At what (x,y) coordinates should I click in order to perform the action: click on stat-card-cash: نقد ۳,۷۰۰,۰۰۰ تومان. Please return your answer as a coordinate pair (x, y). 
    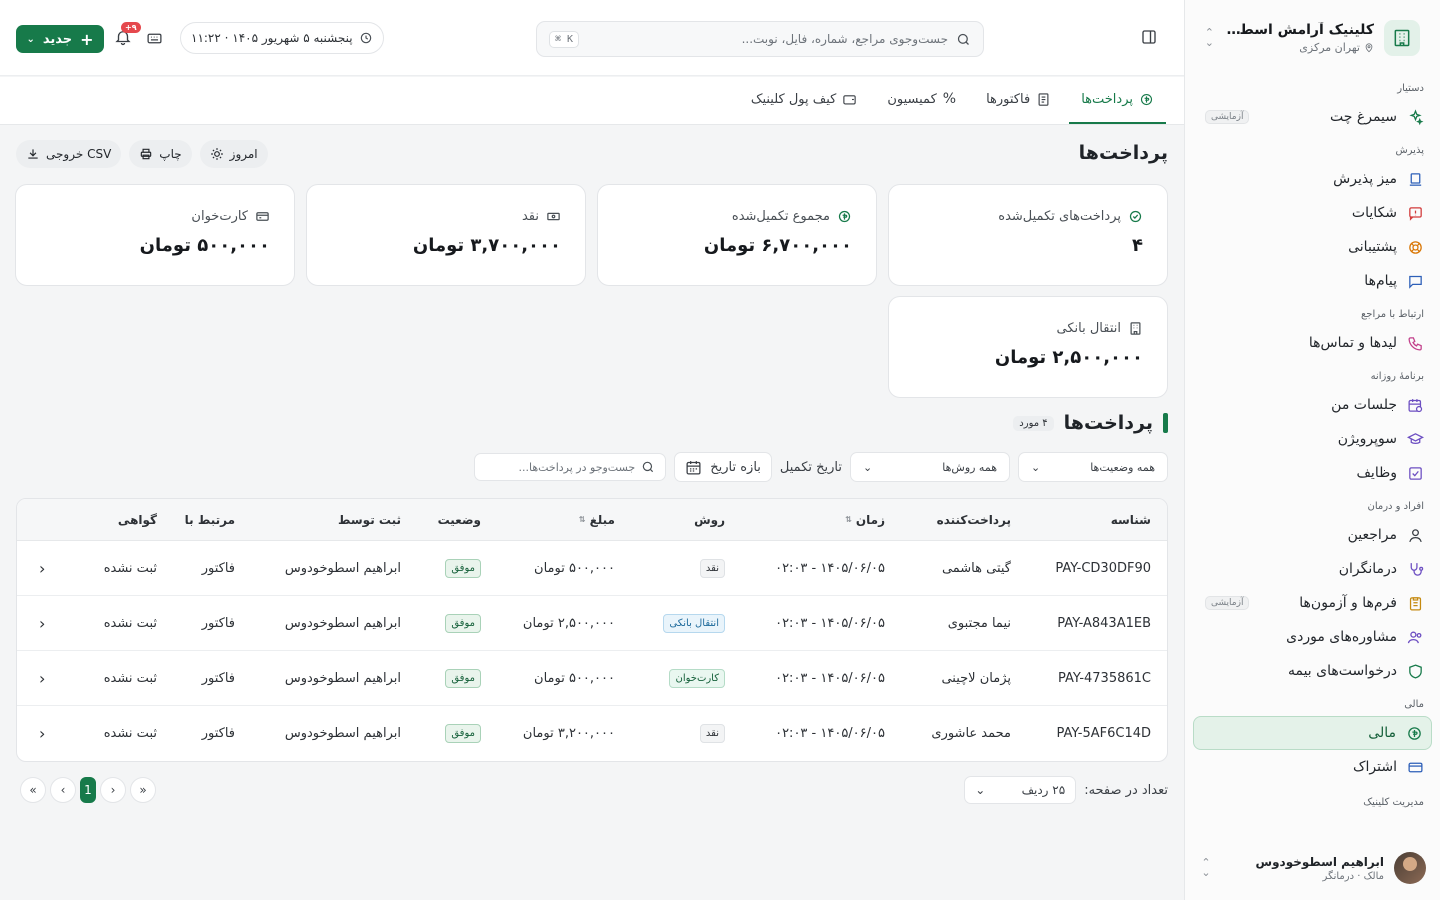
    Looking at the image, I should click on (446, 235).